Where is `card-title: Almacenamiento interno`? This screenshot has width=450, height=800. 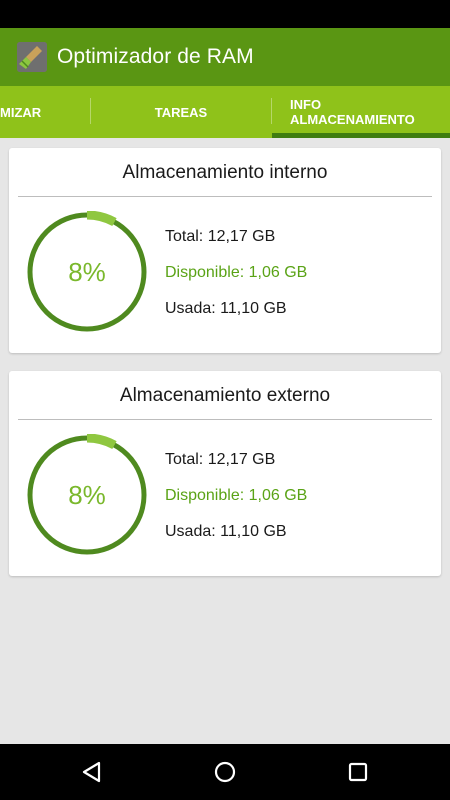
card-title: Almacenamiento interno is located at coordinates (225, 172).